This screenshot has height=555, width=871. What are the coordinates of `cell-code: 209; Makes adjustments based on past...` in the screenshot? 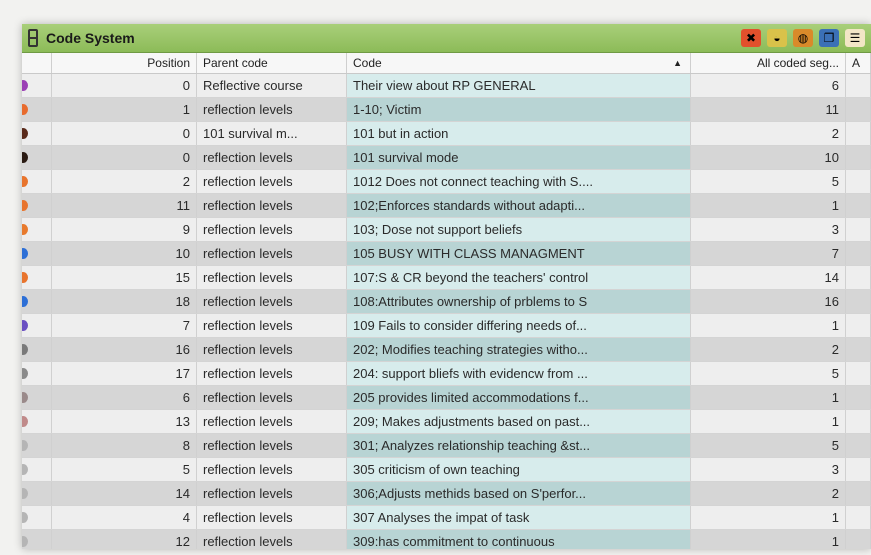 It's located at (519, 421).